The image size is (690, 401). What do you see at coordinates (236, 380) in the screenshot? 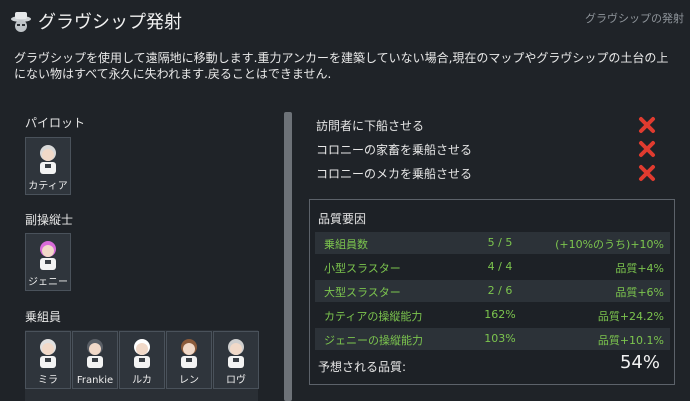
I see `pawn-name: ロヴ` at bounding box center [236, 380].